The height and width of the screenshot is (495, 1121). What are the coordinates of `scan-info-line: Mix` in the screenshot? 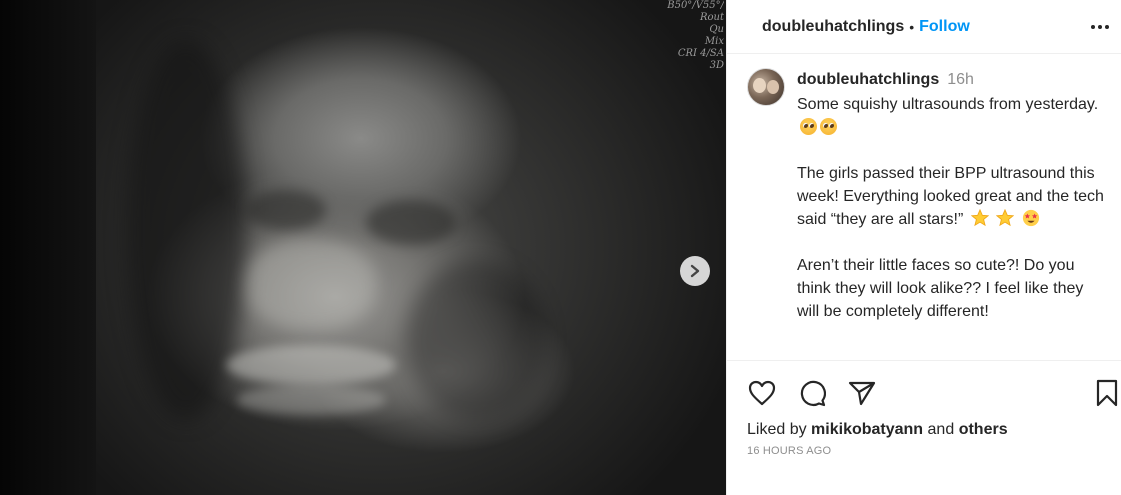 It's located at (714, 41).